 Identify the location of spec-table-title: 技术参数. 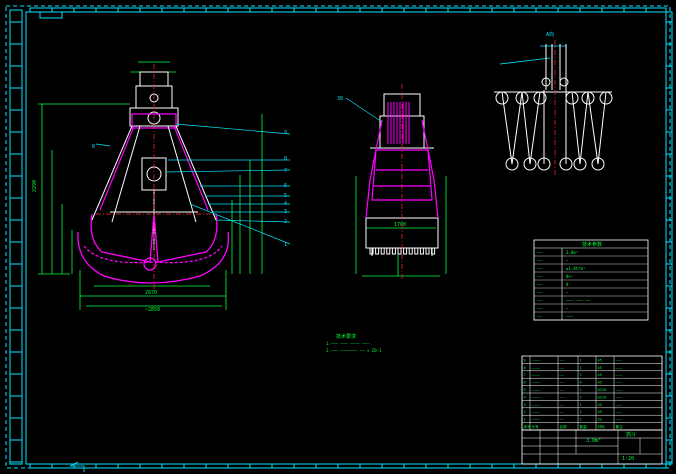
(592, 244).